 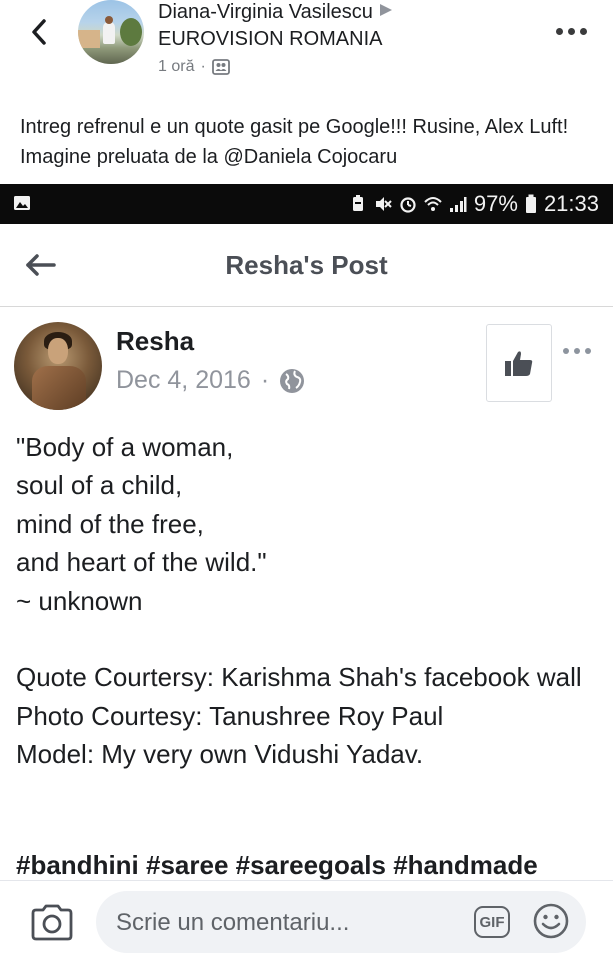 I want to click on clock: 21:33, so click(x=571, y=203).